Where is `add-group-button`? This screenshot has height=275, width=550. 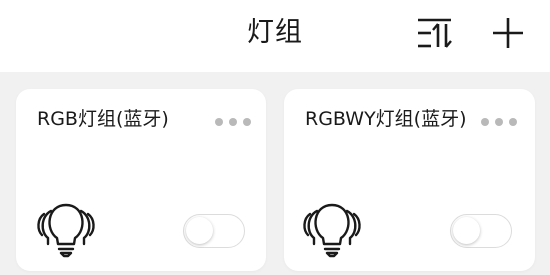
add-group-button is located at coordinates (508, 33).